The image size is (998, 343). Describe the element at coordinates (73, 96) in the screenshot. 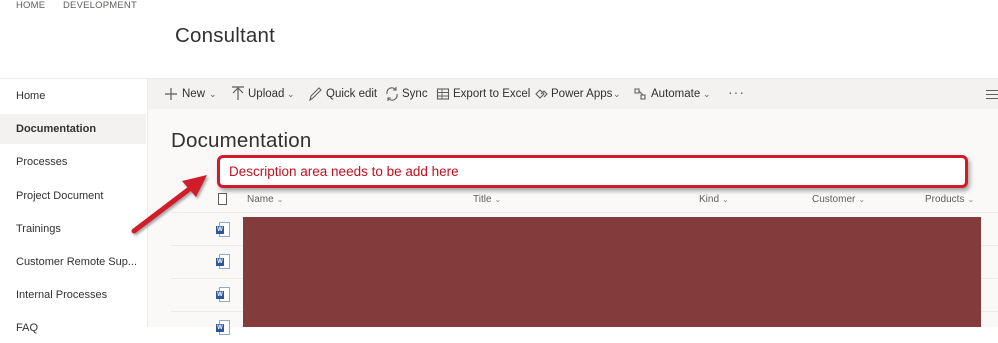

I see `sidebar-item-home: Home` at that location.